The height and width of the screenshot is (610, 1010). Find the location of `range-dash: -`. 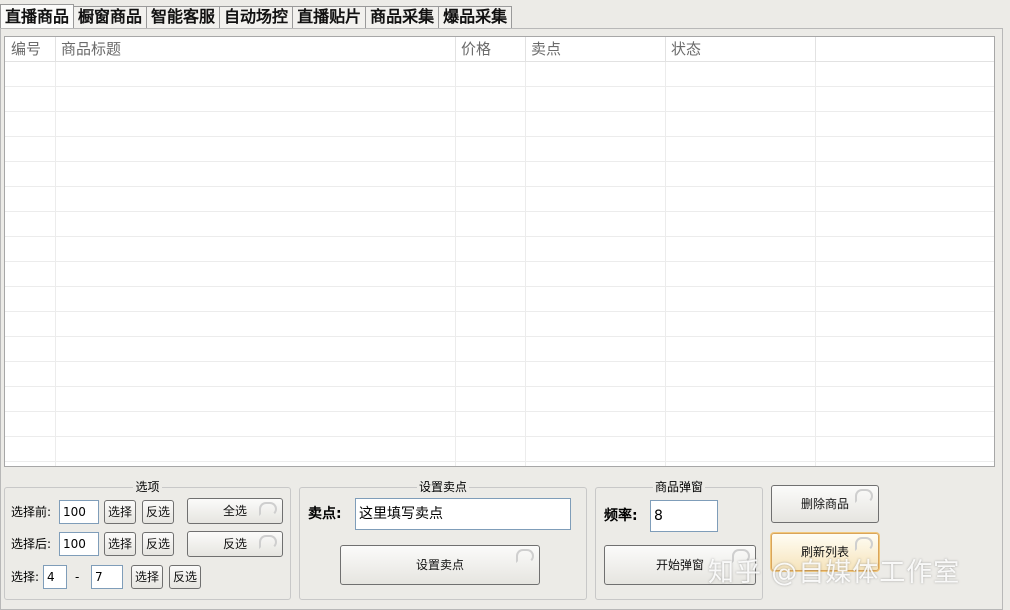

range-dash: - is located at coordinates (77, 577).